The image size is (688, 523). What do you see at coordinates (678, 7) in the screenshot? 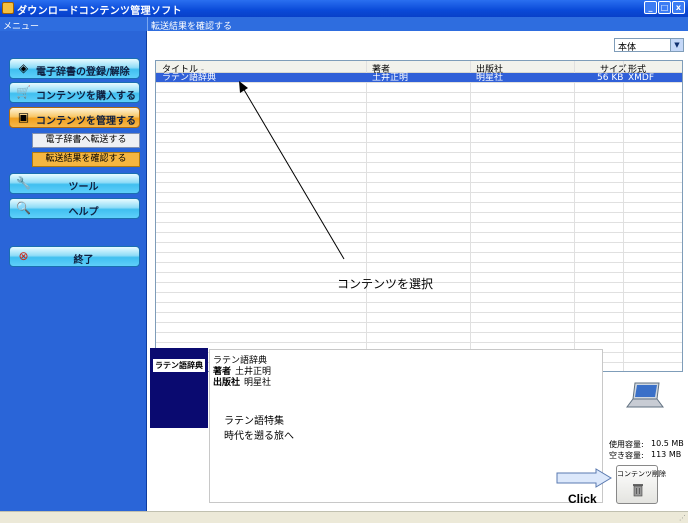
I see `close-button: x` at bounding box center [678, 7].